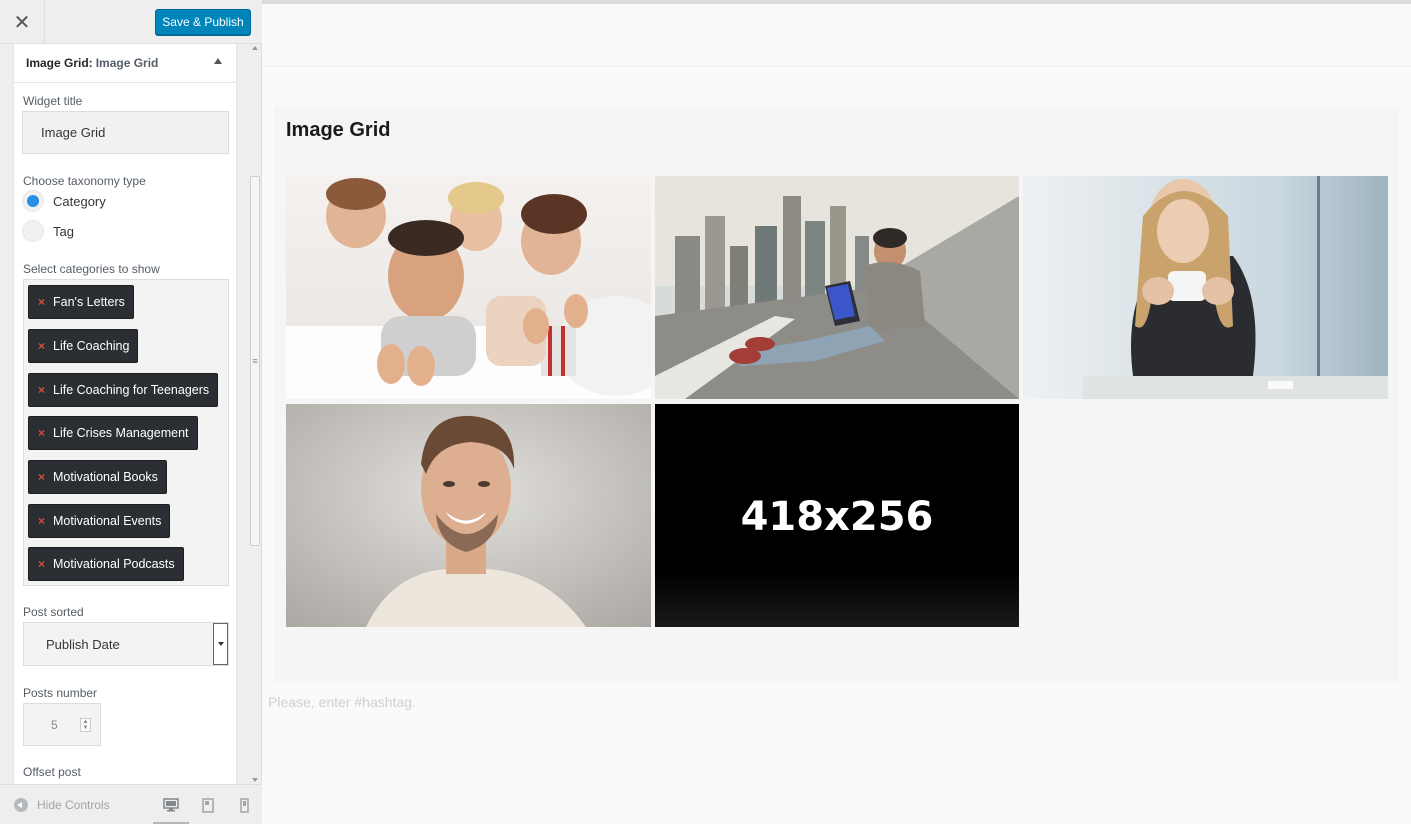 The image size is (1411, 824). What do you see at coordinates (107, 521) in the screenshot?
I see `category-tag-label: Motivational Events` at bounding box center [107, 521].